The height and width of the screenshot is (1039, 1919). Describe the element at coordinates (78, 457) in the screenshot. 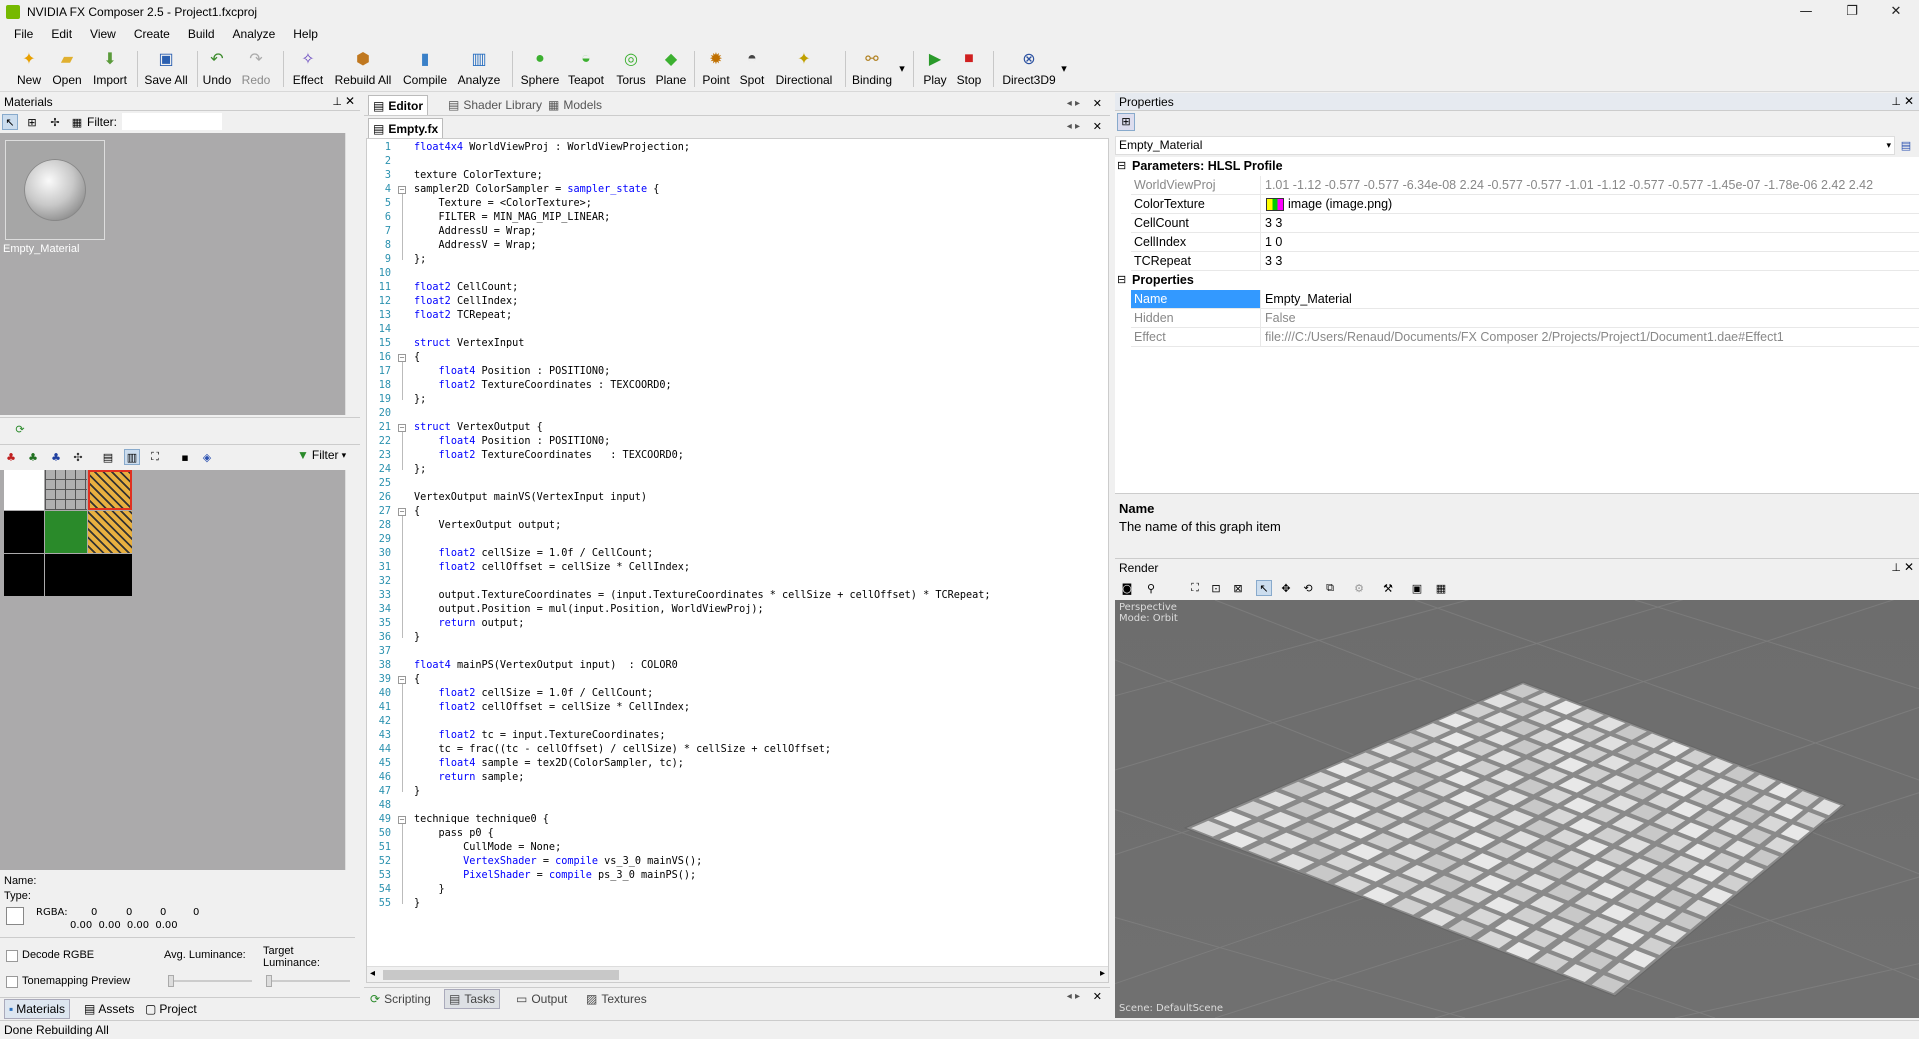

I see `channel-alpha-icon: ✣` at that location.